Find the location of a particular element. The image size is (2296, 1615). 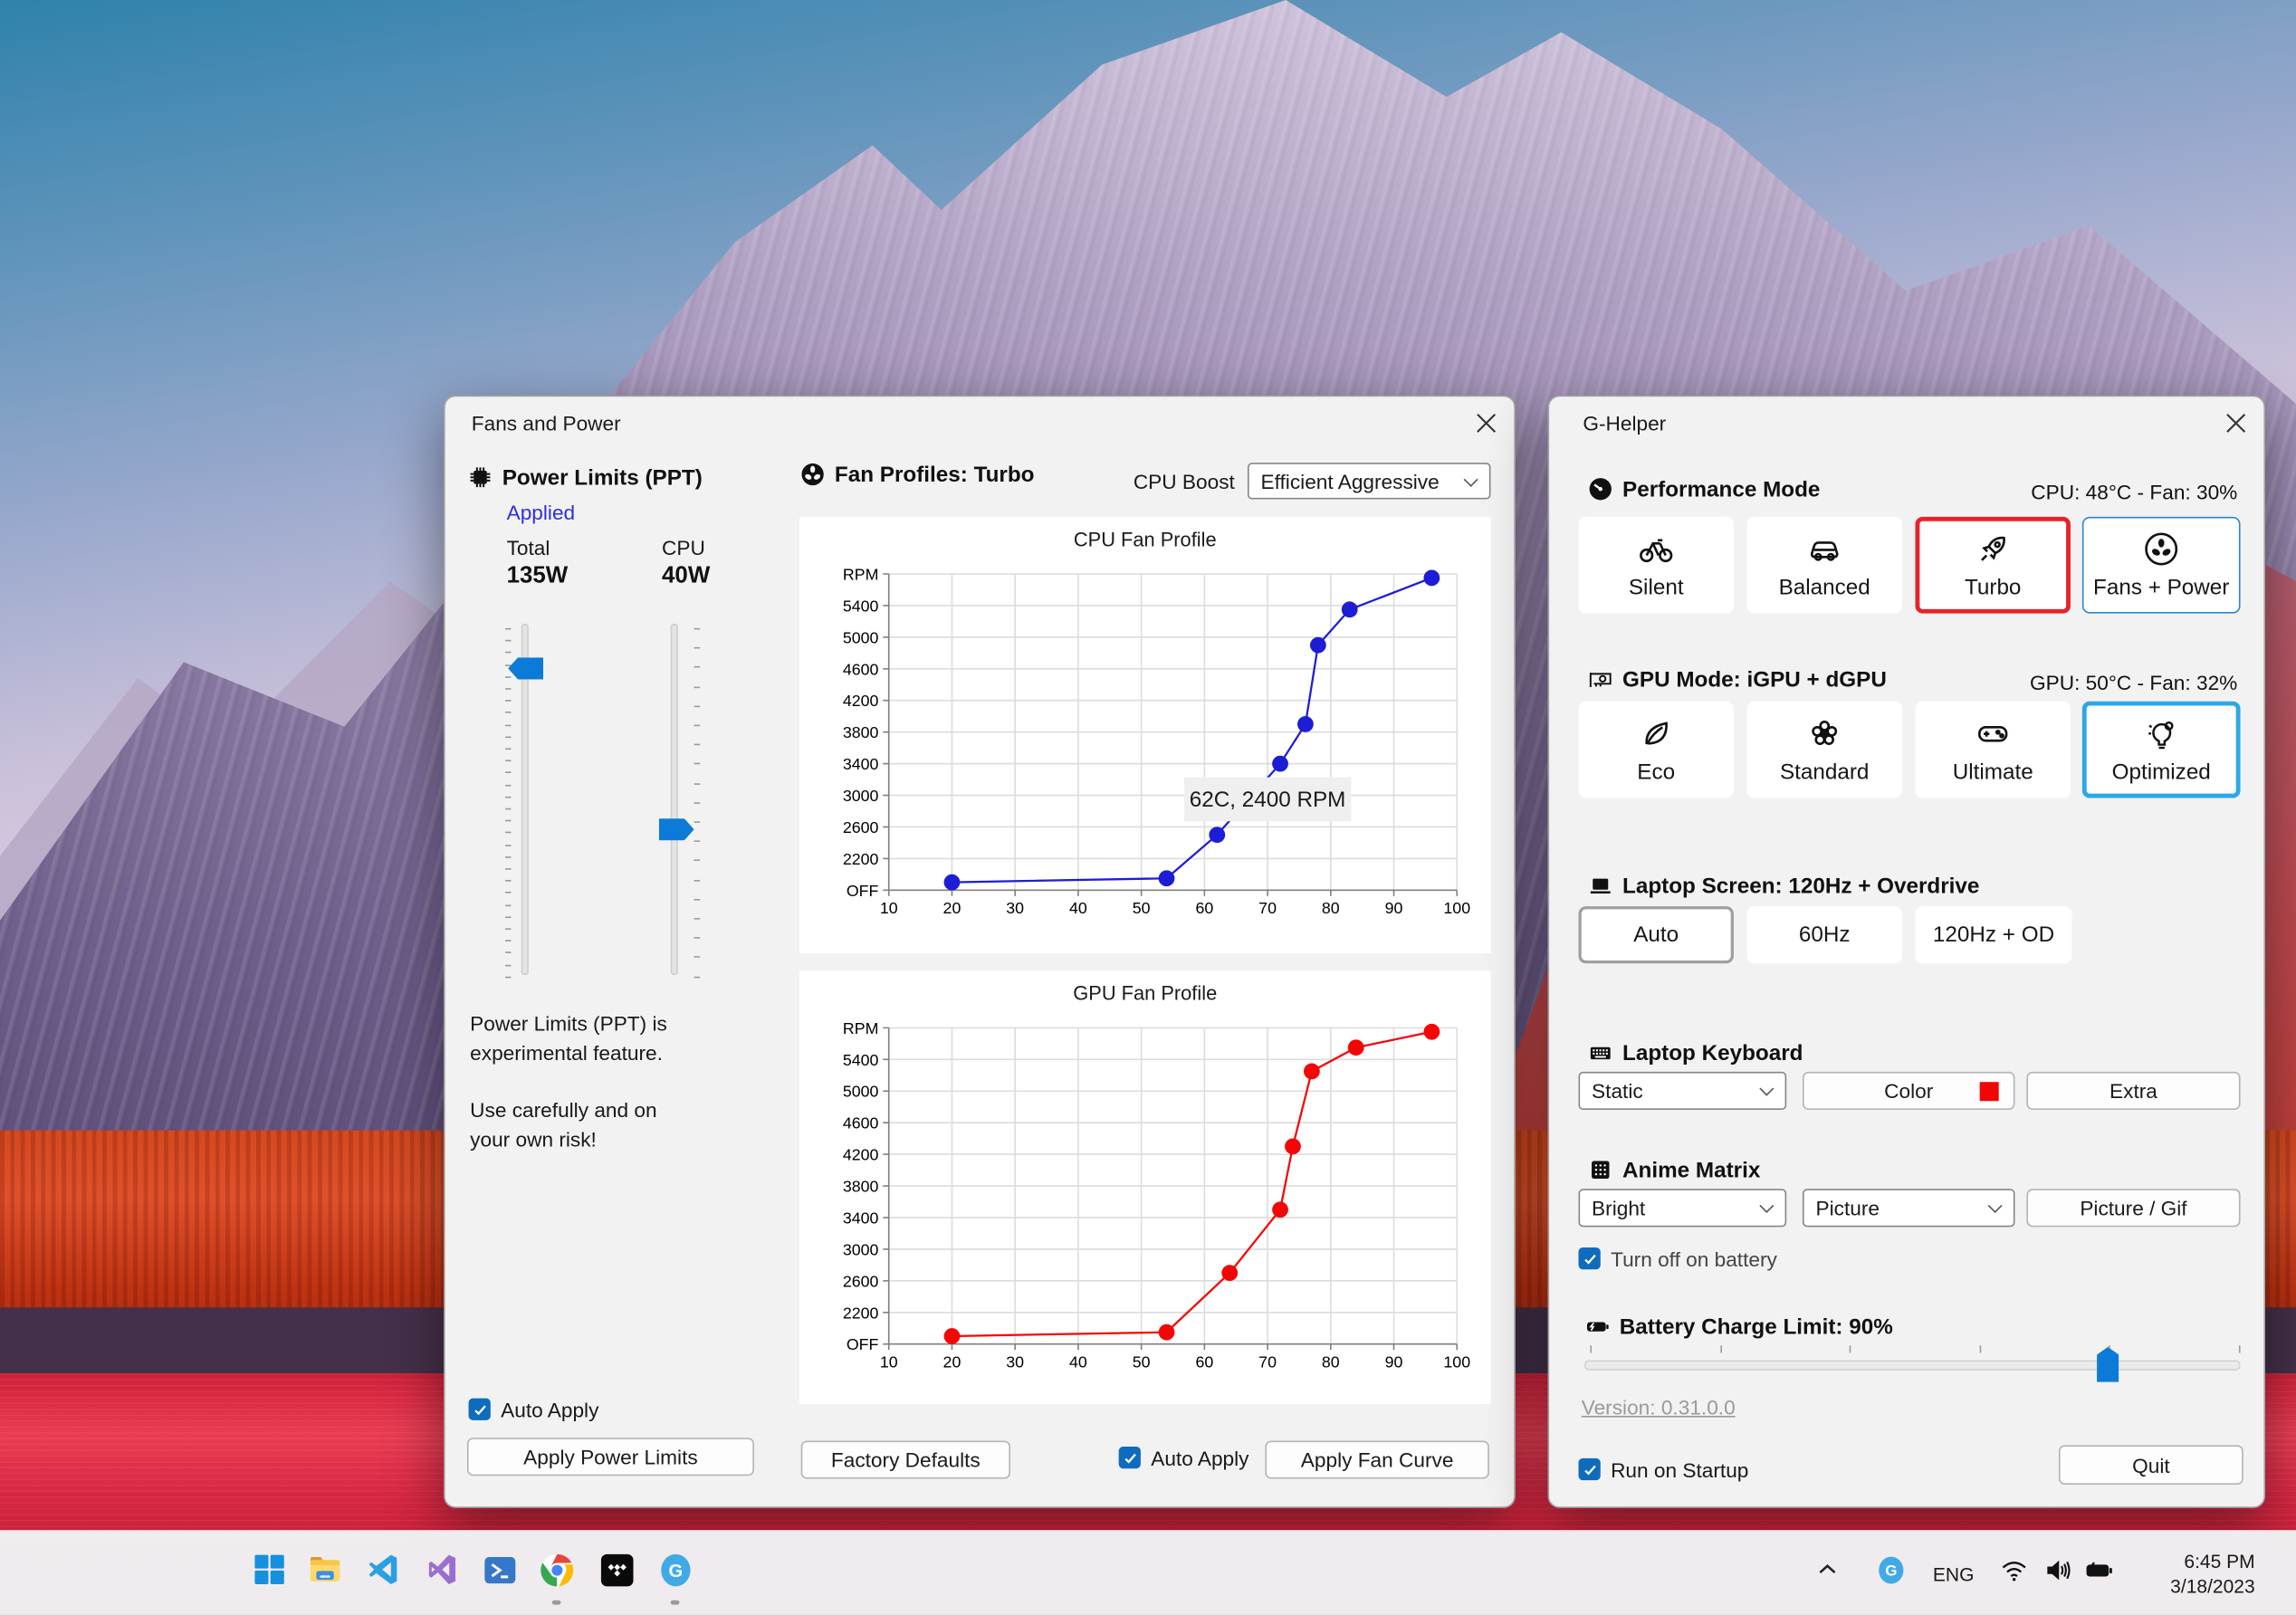

cpu-boost-select: Efficient Aggressive is located at coordinates (1369, 481).